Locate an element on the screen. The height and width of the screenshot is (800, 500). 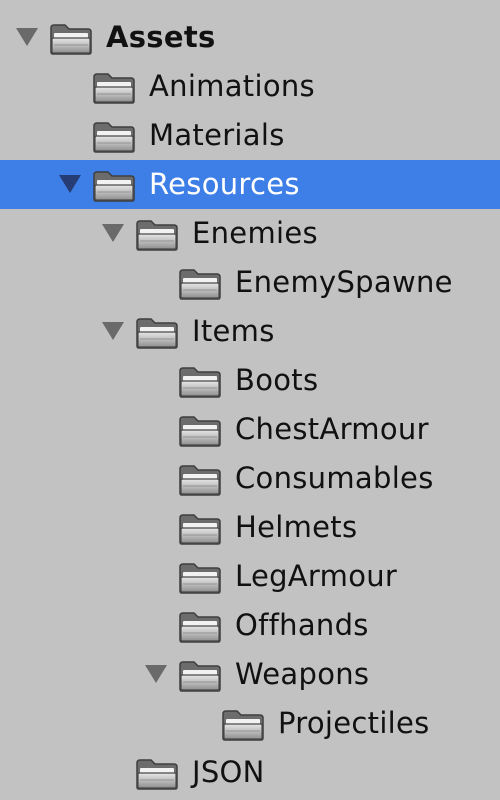
tree-item-label: Projectiles is located at coordinates (354, 723).